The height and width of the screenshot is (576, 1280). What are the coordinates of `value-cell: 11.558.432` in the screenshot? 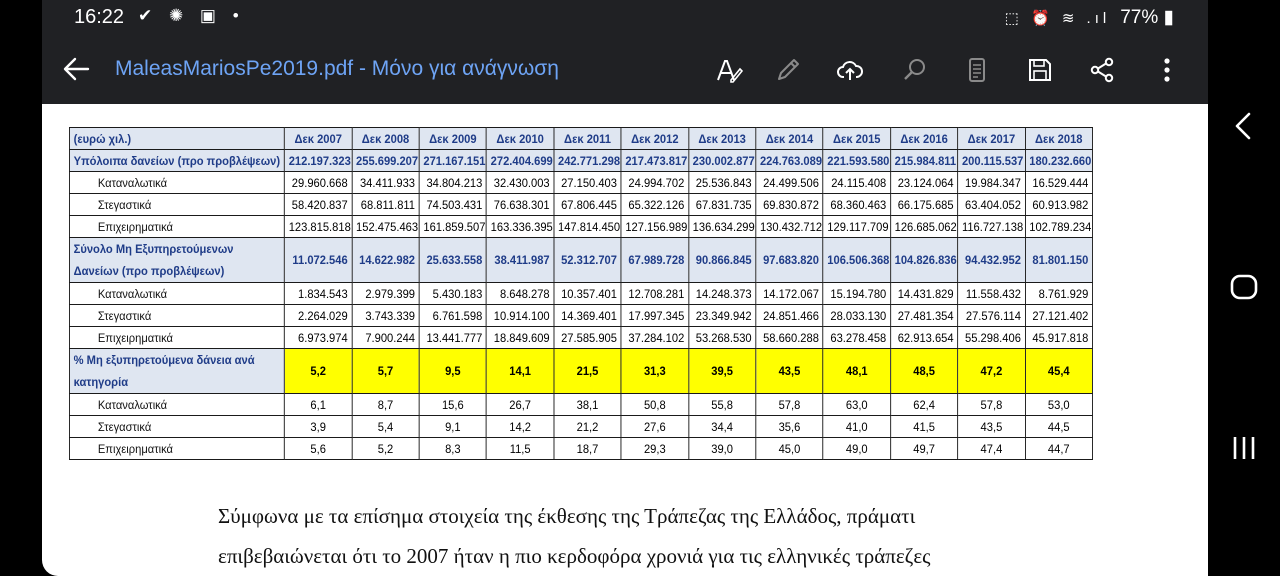 It's located at (991, 293).